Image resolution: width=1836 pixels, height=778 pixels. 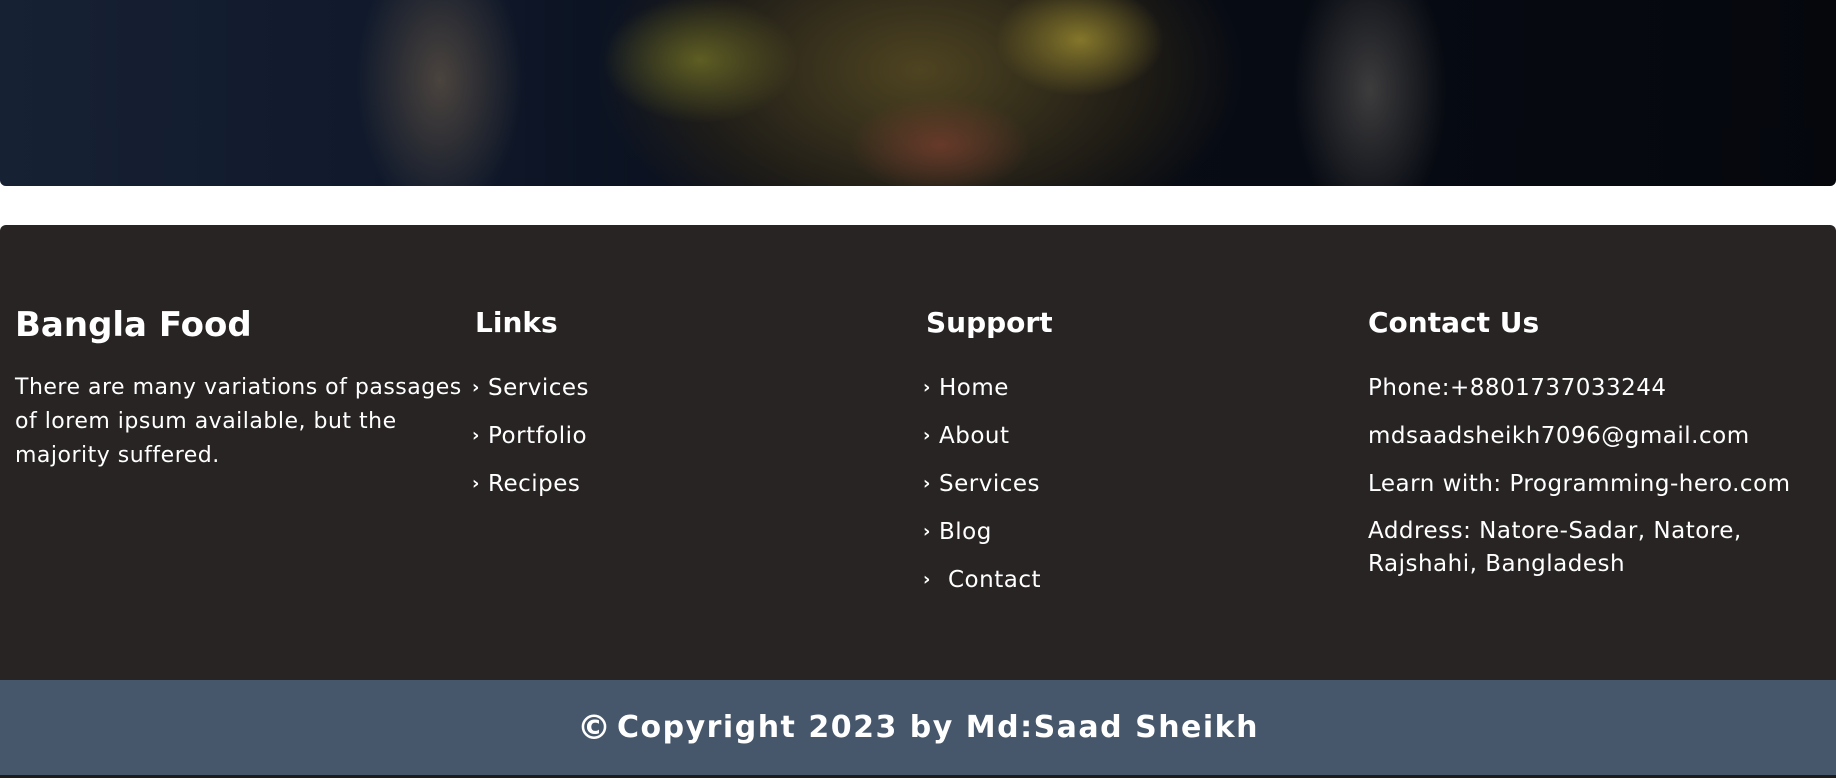 What do you see at coordinates (965, 532) in the screenshot?
I see `link-label: Blog` at bounding box center [965, 532].